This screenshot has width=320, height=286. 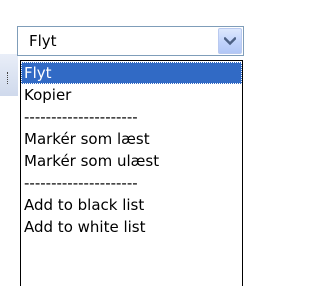 What do you see at coordinates (43, 41) in the screenshot?
I see `select-current-value: Flyt` at bounding box center [43, 41].